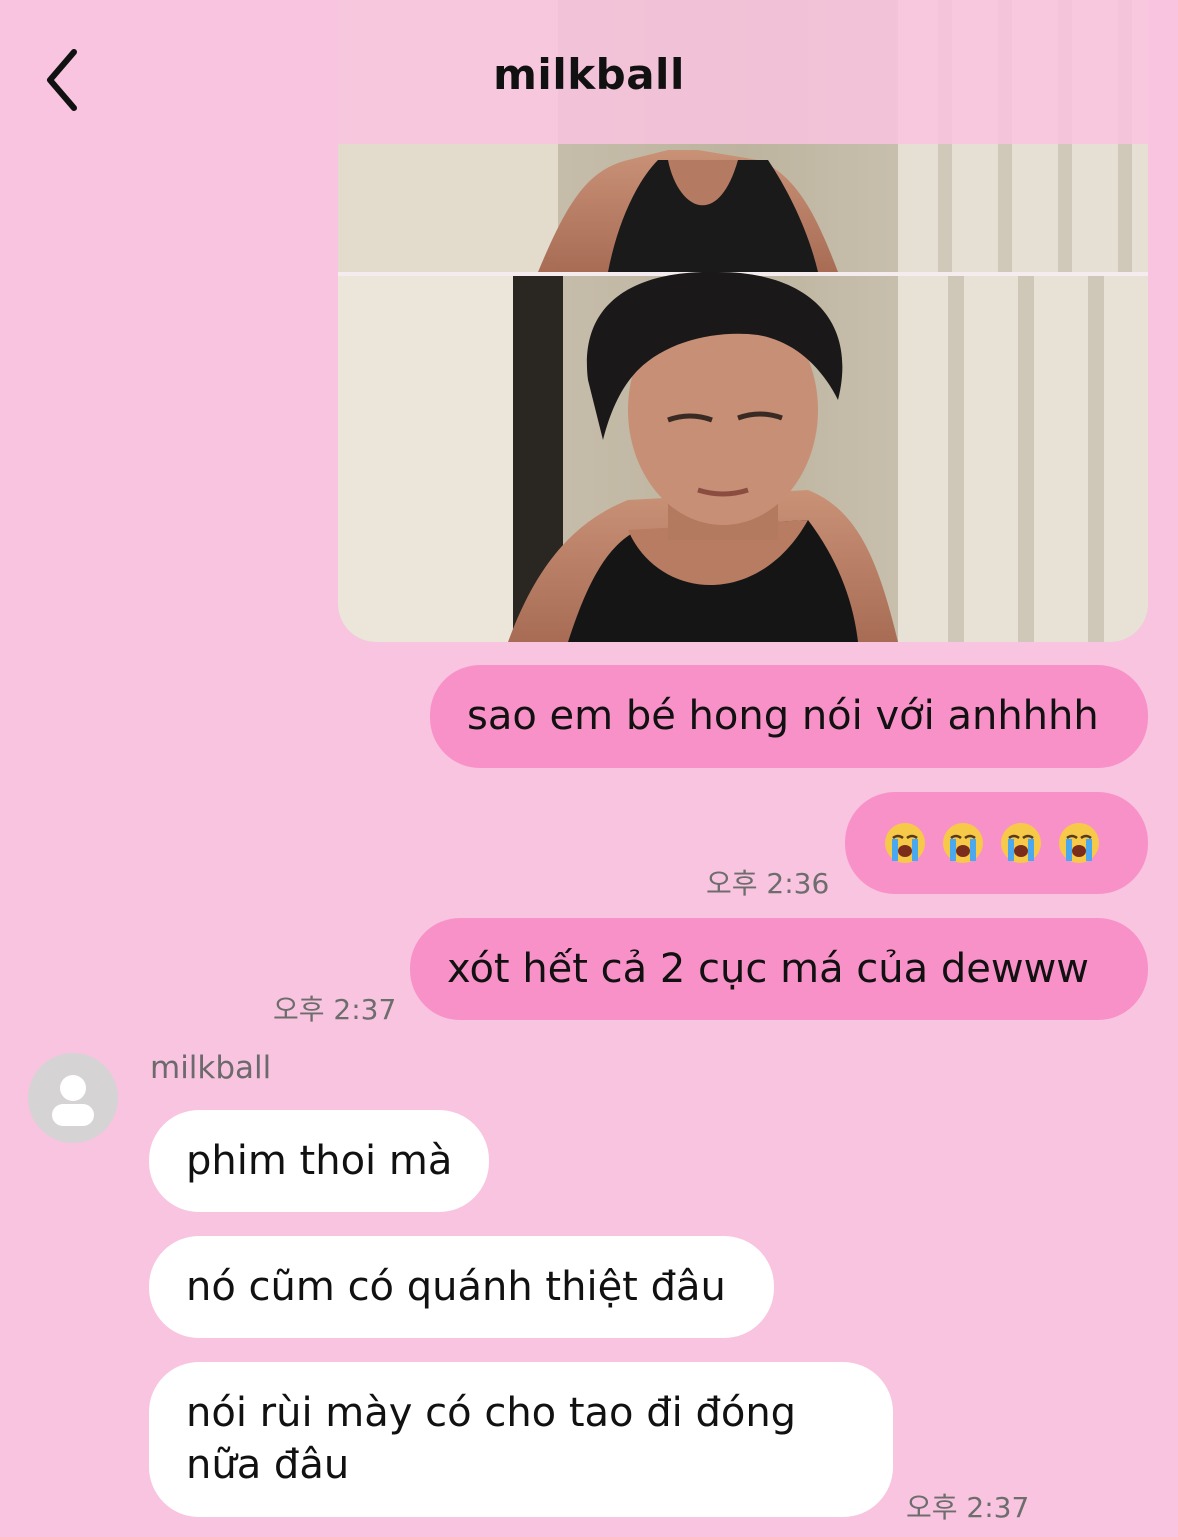 This screenshot has height=1537, width=1178. What do you see at coordinates (268, 1465) in the screenshot?
I see `message-text-line: nữa đâu` at bounding box center [268, 1465].